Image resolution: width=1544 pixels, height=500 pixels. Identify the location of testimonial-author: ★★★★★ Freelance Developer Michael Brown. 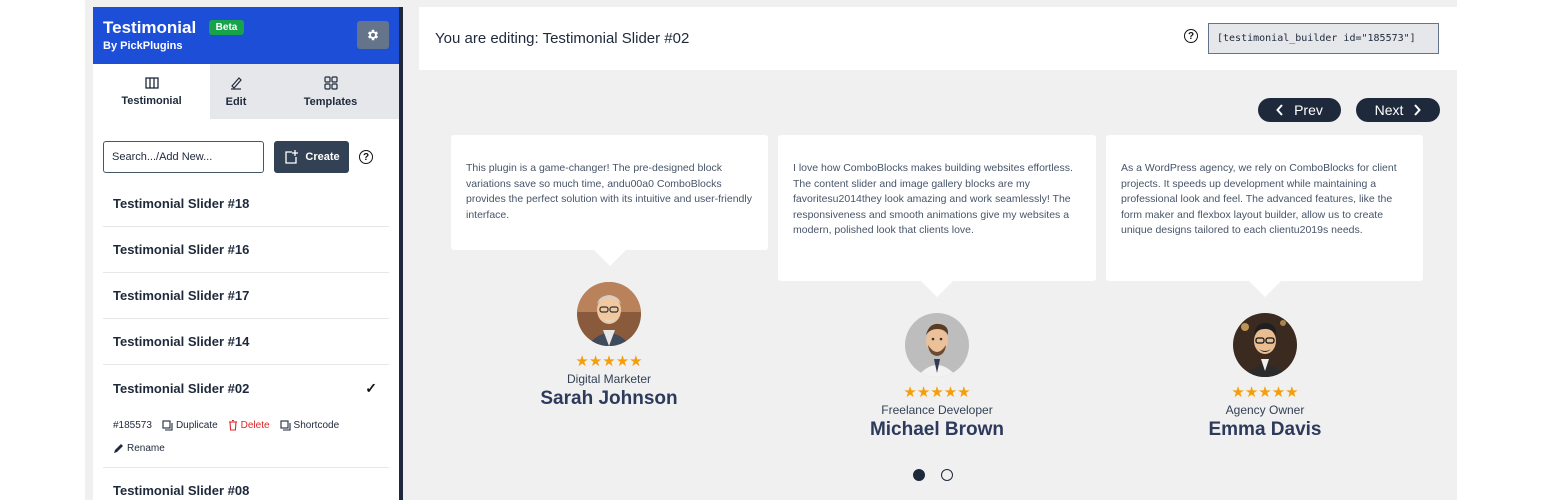
(937, 377).